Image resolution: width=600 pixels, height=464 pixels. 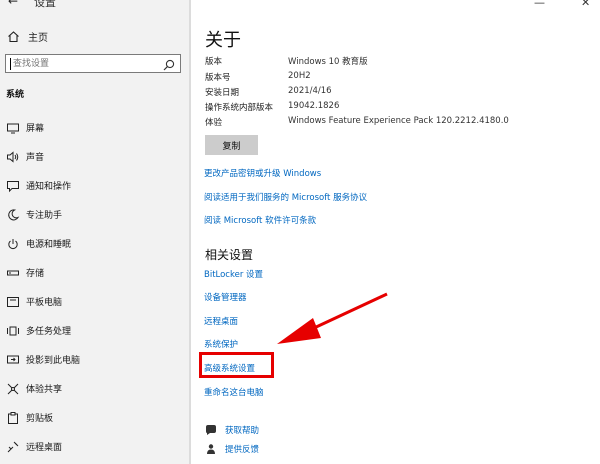 I want to click on related-settings-title: 相关设置, so click(x=229, y=255).